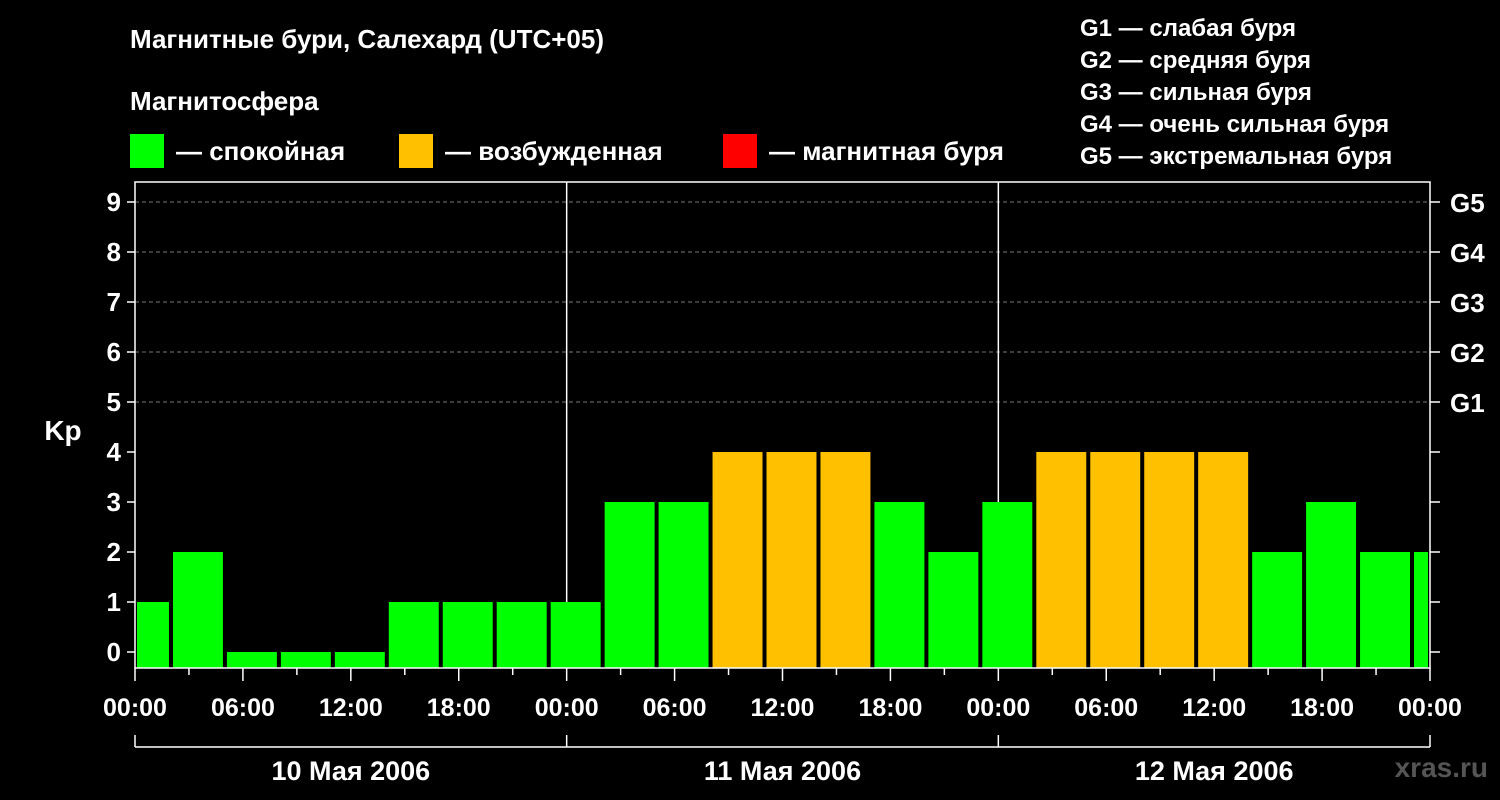 This screenshot has width=1500, height=800. What do you see at coordinates (114, 402) in the screenshot?
I see `y-axis-tick-label: 5` at bounding box center [114, 402].